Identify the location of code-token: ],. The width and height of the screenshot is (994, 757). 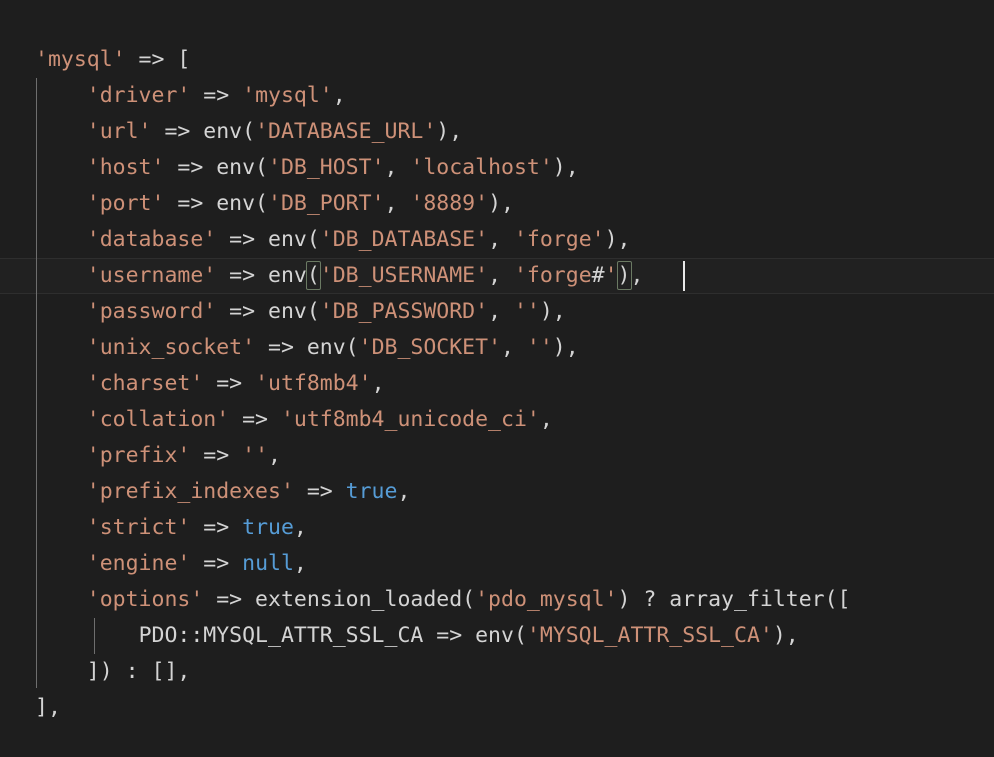
(48, 707).